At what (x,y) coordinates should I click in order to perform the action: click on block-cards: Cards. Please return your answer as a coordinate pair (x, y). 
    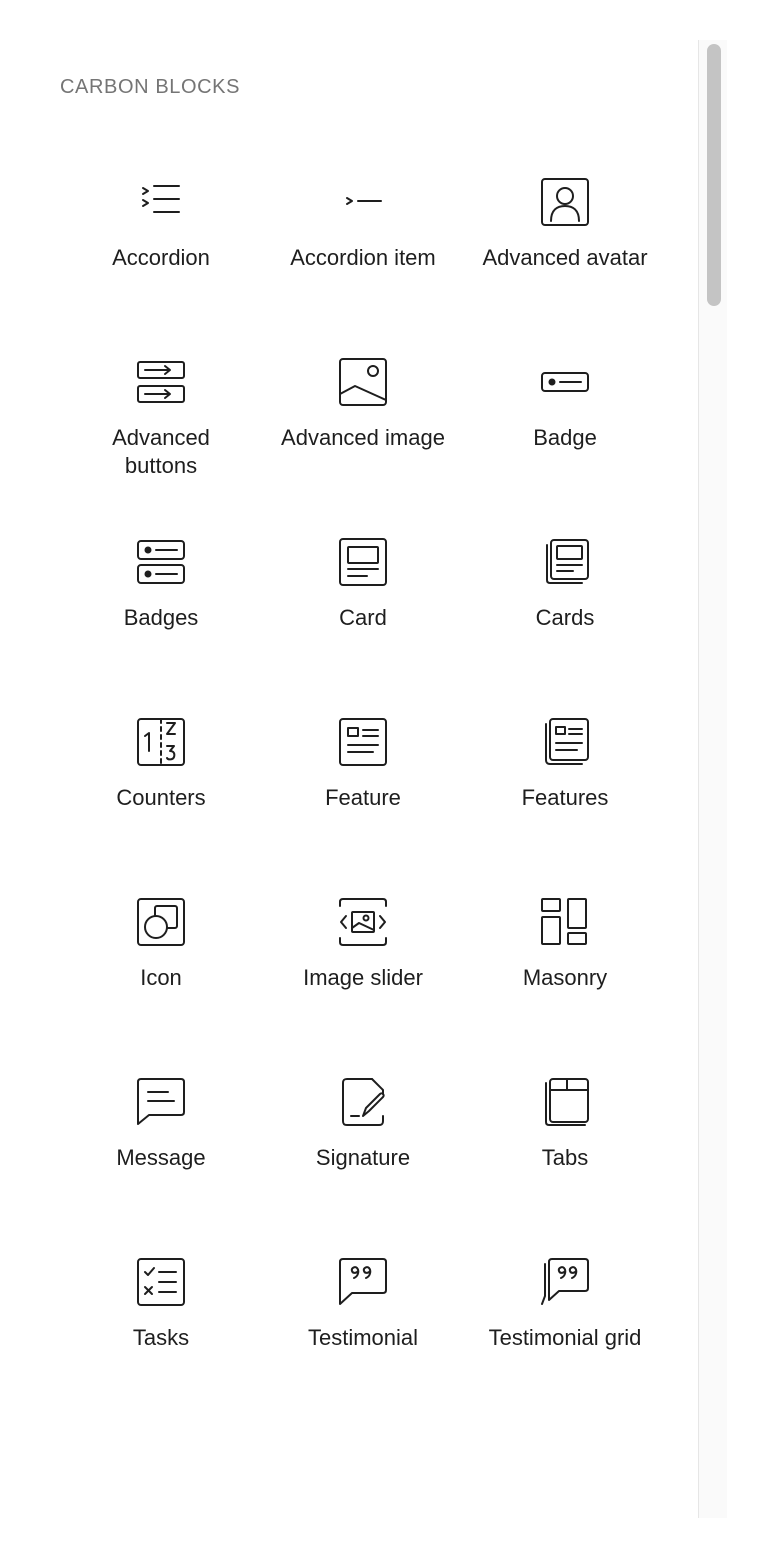
    Looking at the image, I should click on (565, 600).